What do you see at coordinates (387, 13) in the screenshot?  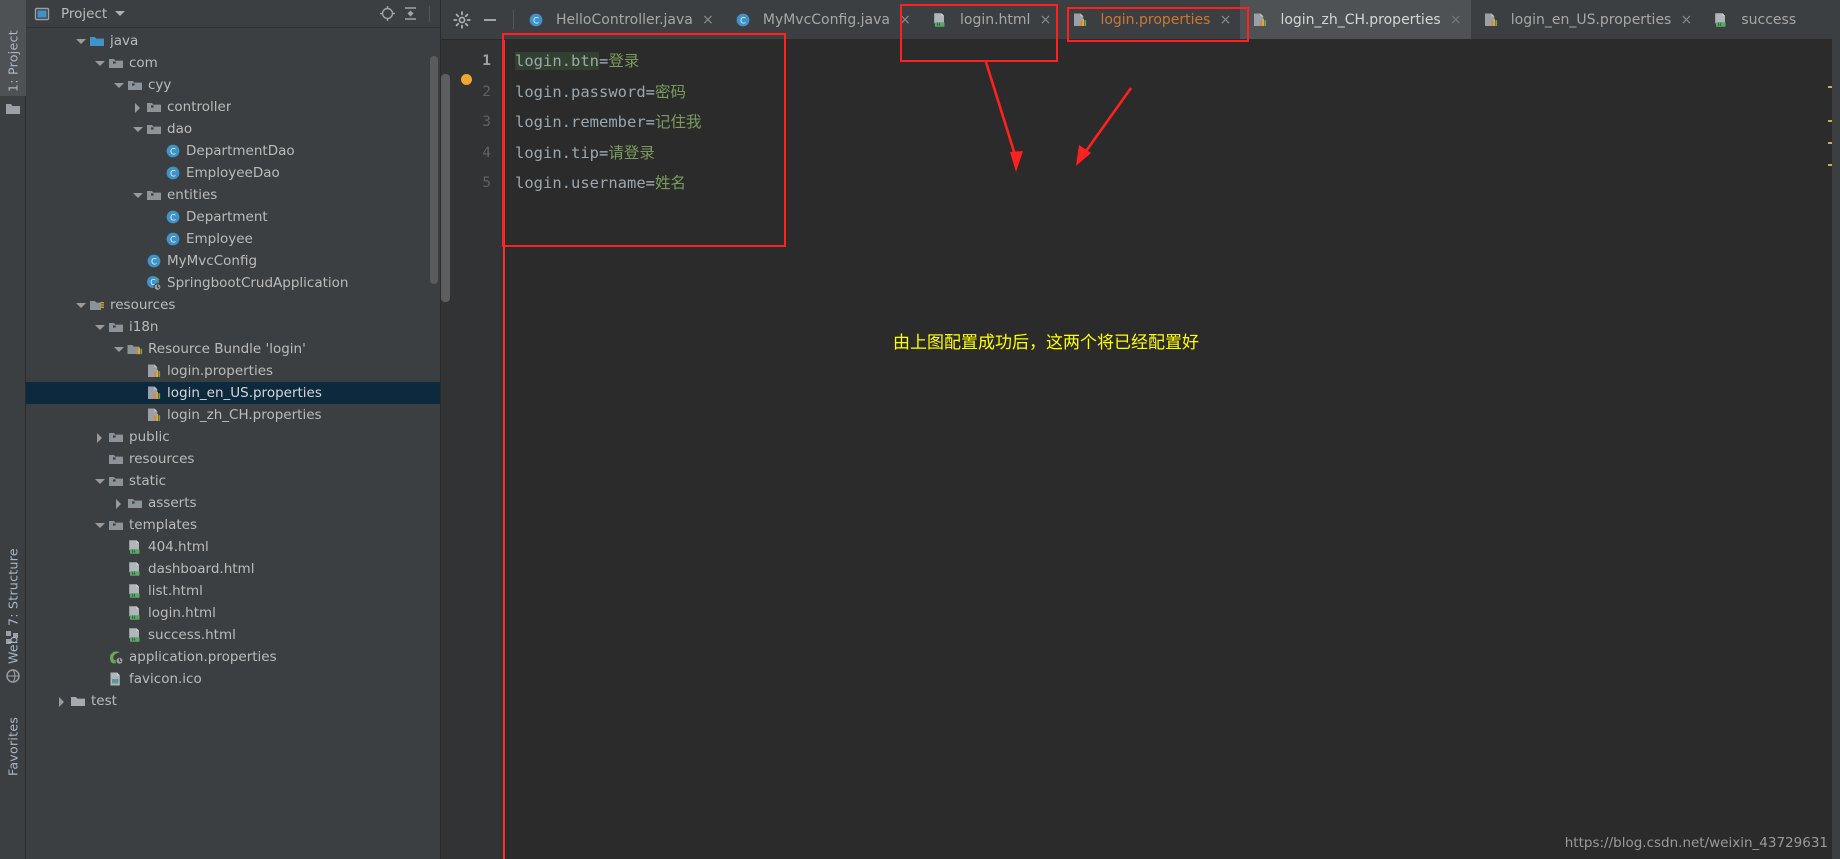 I see `locate-icon` at bounding box center [387, 13].